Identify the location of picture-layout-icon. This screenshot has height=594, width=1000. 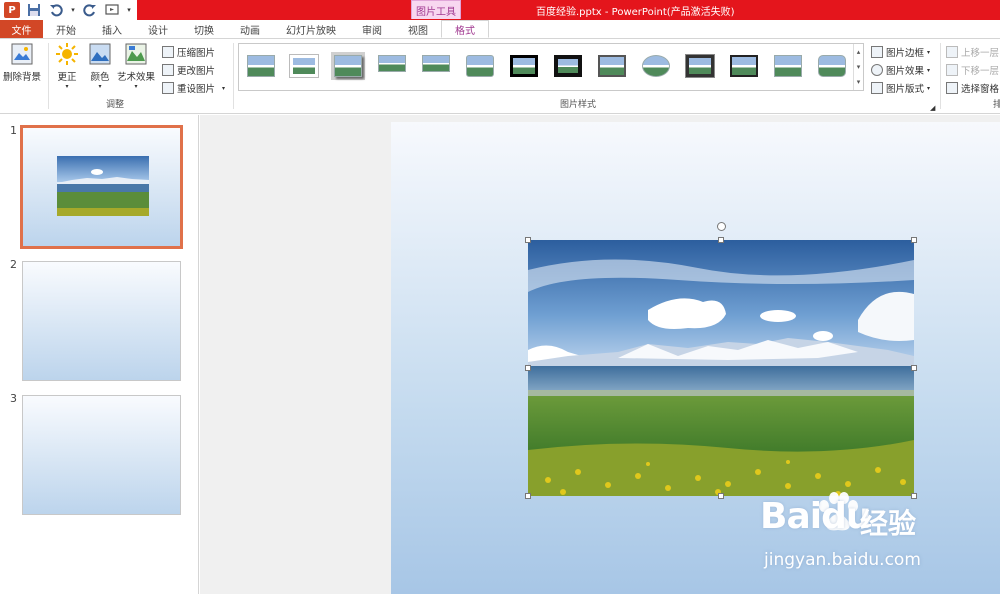
(877, 88).